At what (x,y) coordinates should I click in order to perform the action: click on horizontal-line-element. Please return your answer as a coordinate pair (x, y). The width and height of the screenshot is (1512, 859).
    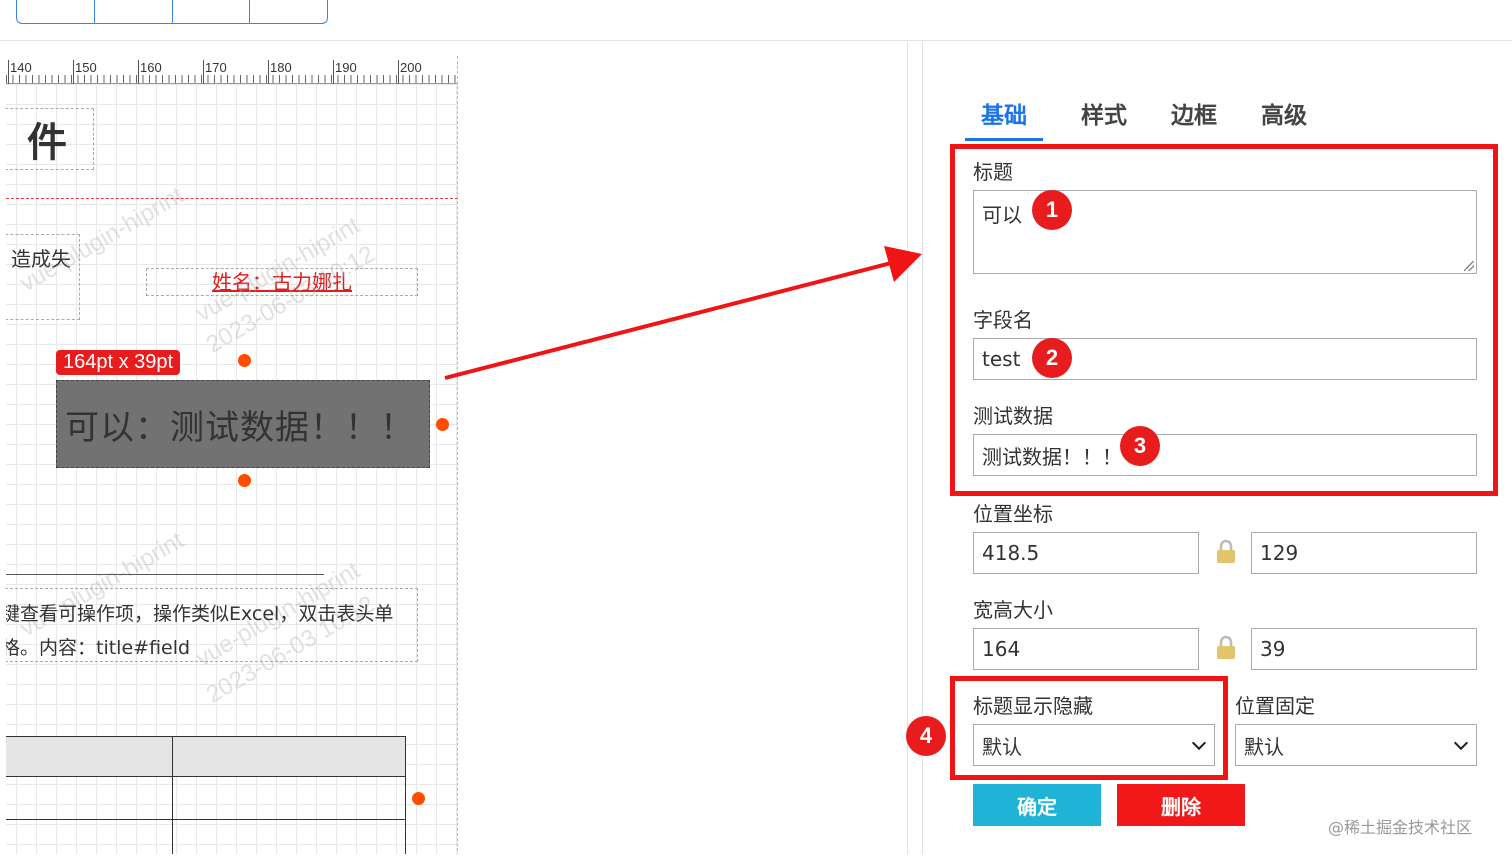
    Looking at the image, I should click on (165, 574).